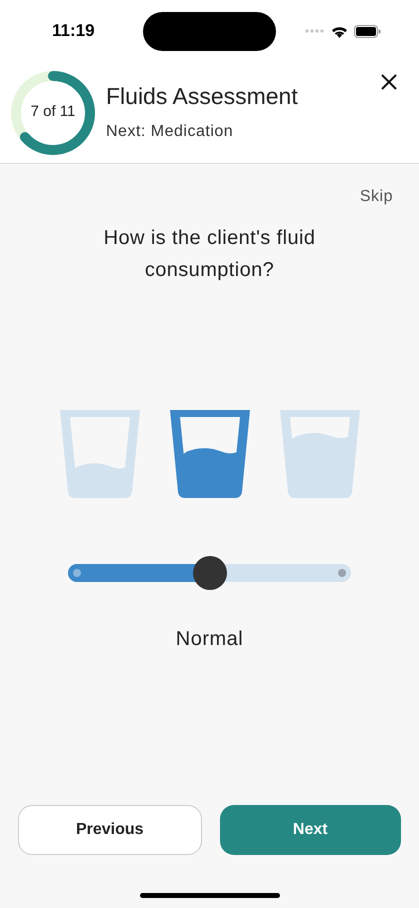 The height and width of the screenshot is (908, 419). What do you see at coordinates (53, 111) in the screenshot?
I see `progress-label: 7 of 11` at bounding box center [53, 111].